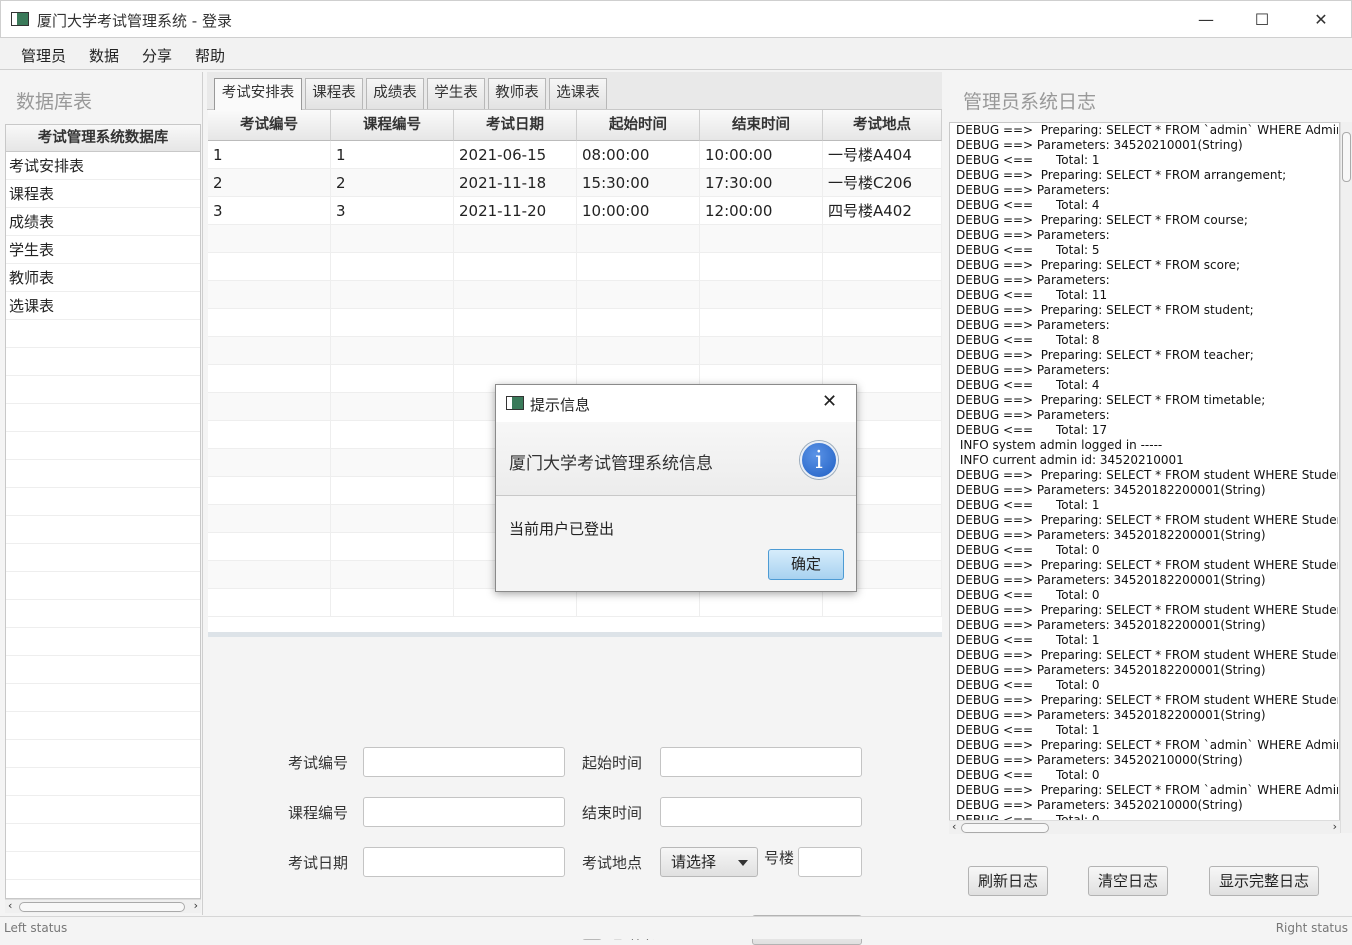 The image size is (1352, 945). Describe the element at coordinates (269, 125) in the screenshot. I see `column-header: 考试编号` at that location.